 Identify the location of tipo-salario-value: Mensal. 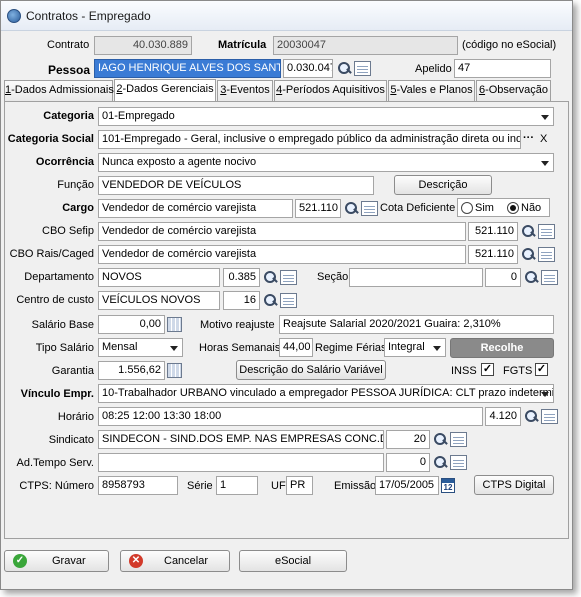
(120, 347).